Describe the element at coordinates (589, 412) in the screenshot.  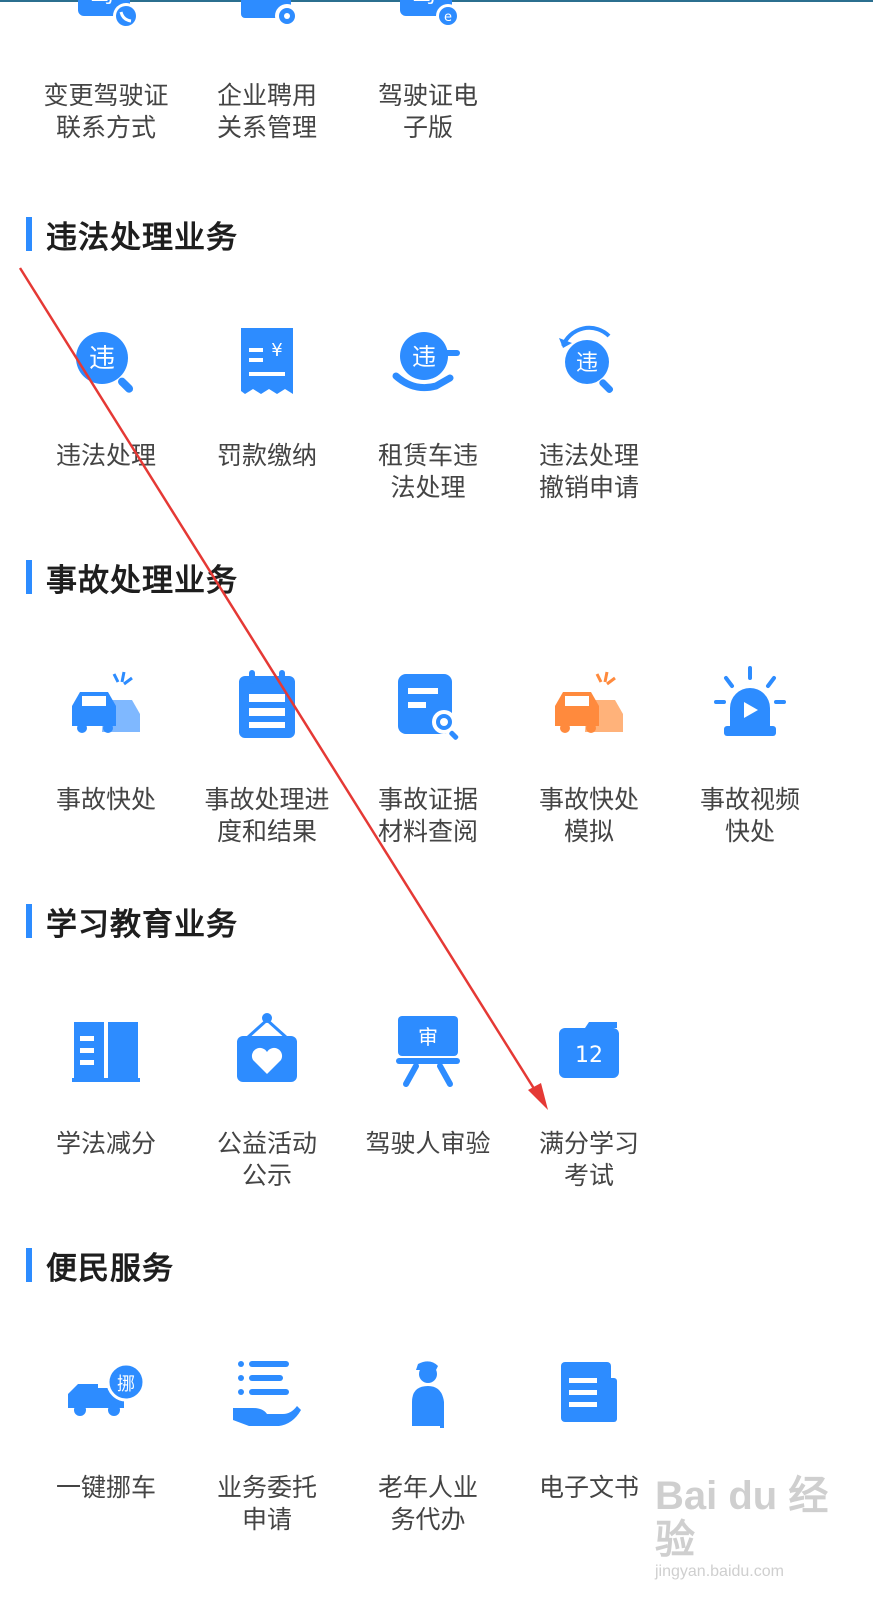
I see `violation-revoke-item: 违 违法处理 撤销申请` at that location.